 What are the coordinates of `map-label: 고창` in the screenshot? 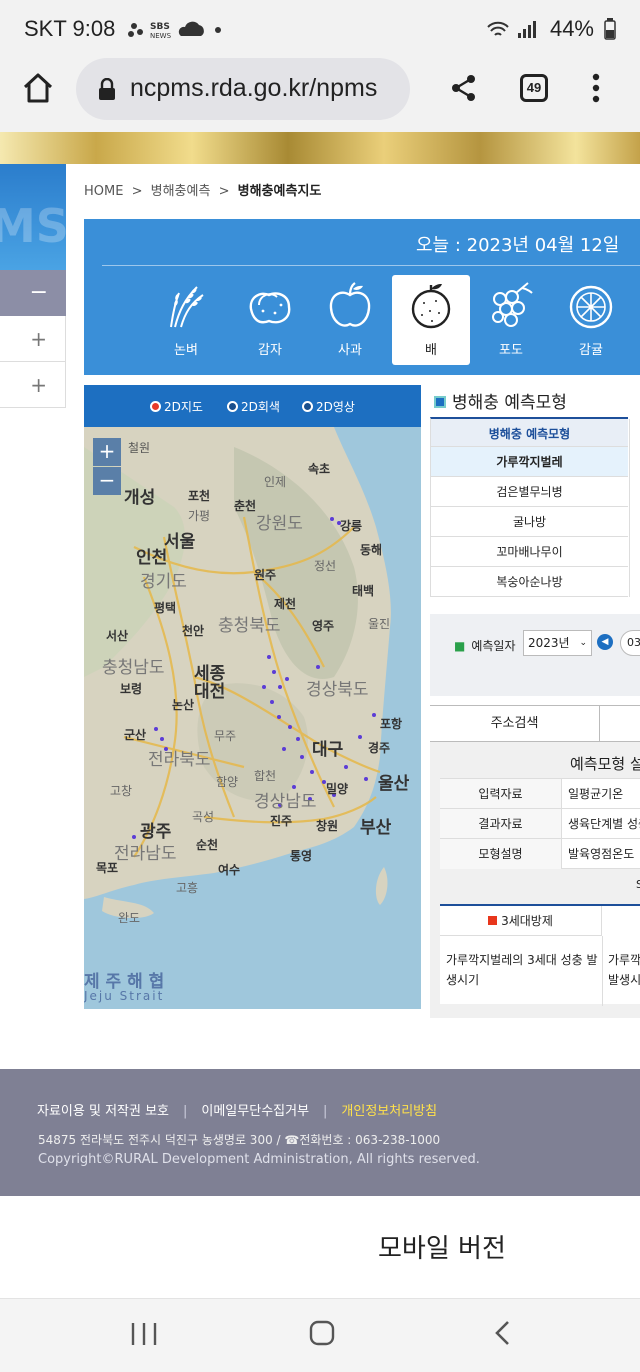 It's located at (121, 791).